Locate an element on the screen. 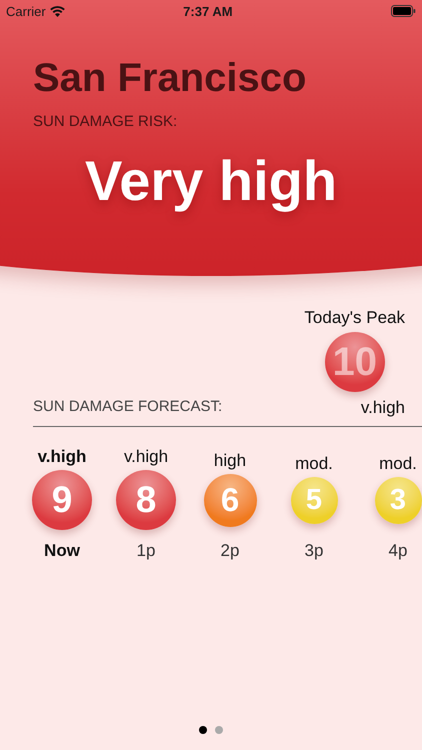 Image resolution: width=422 pixels, height=750 pixels. uv-index-badge: 8 is located at coordinates (146, 500).